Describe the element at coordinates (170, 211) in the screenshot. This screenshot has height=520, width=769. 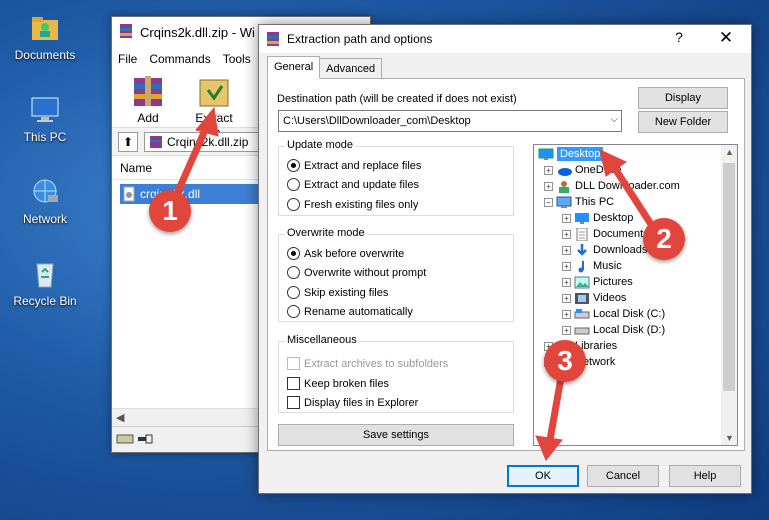
I see `step-badge-1: 1` at that location.